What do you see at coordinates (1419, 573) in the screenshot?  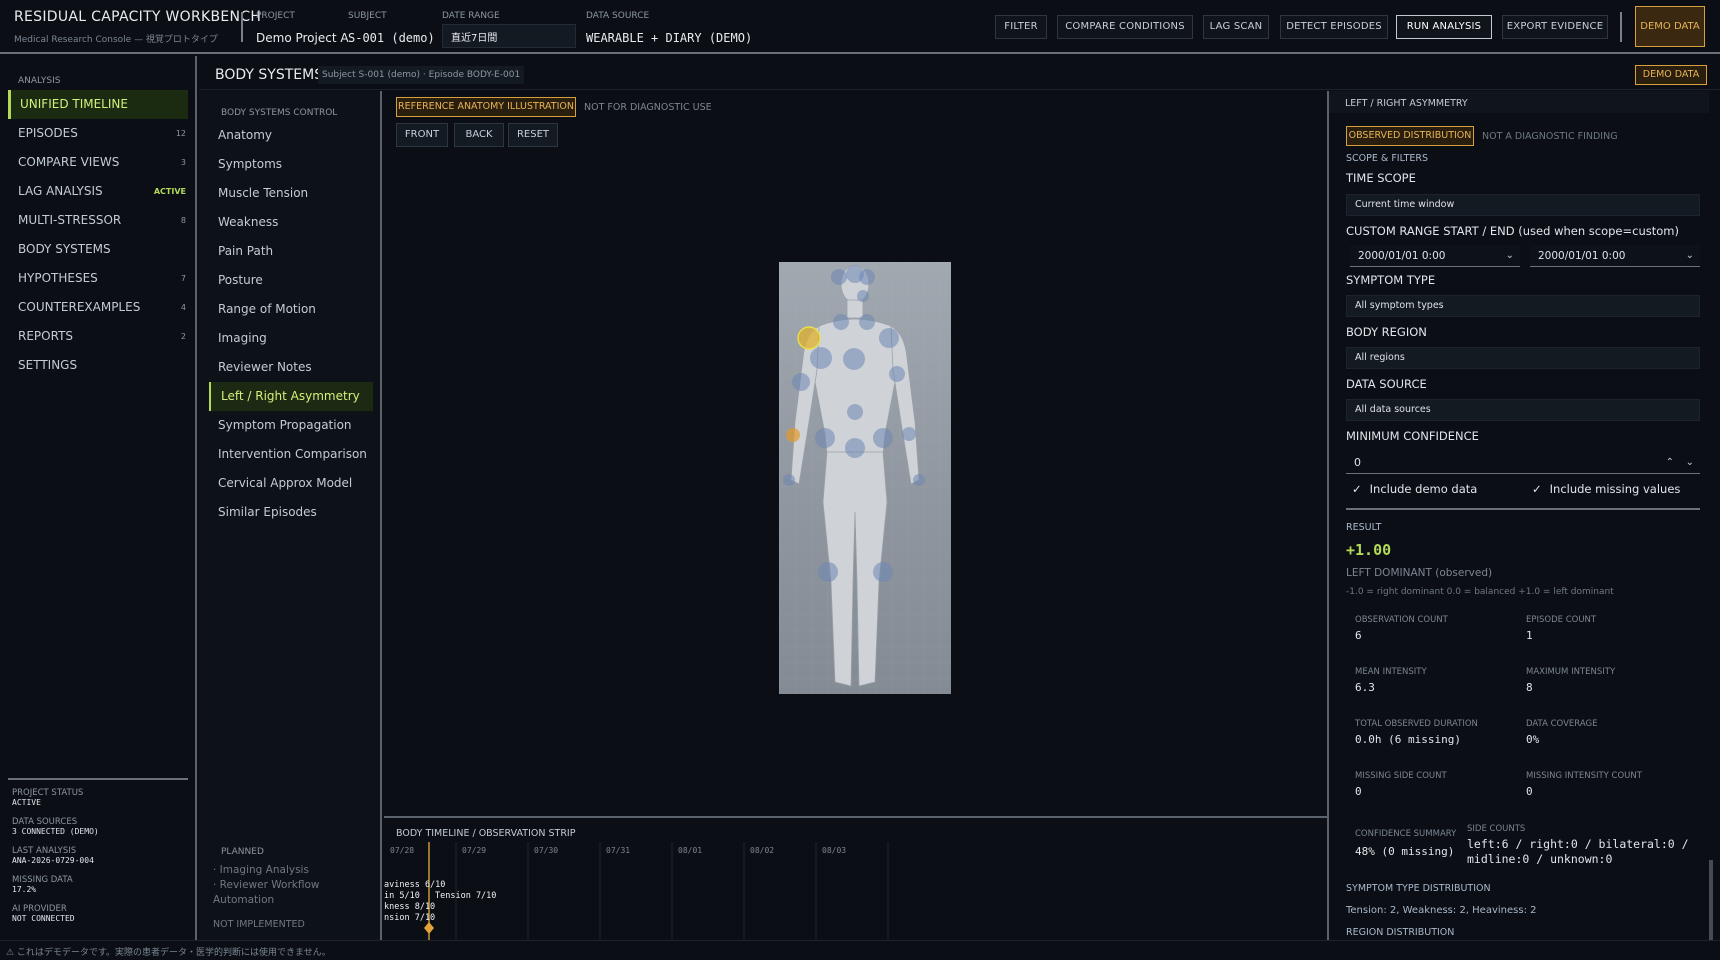 I see `asymmetry-interpretation: LEFT DOMINANT (observed)` at bounding box center [1419, 573].